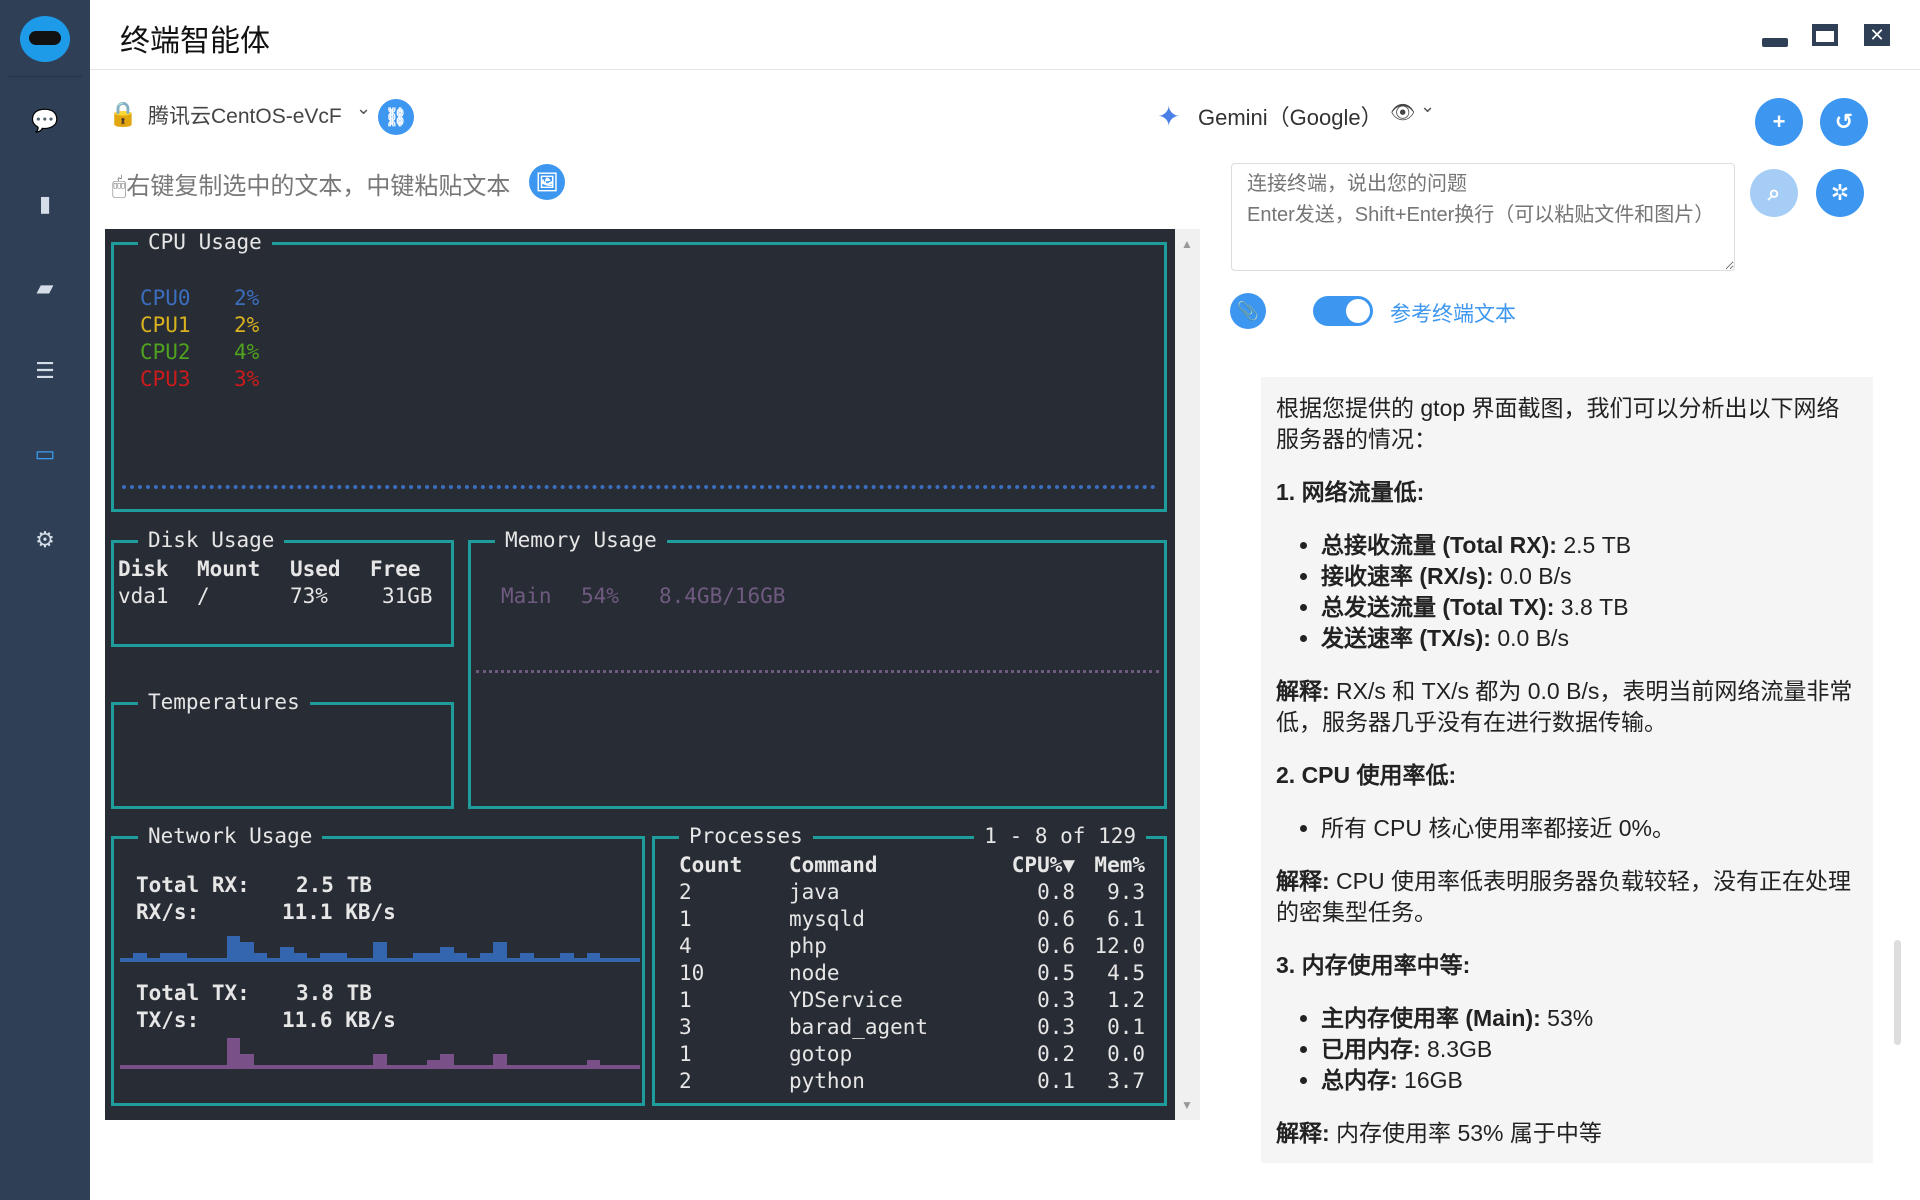 This screenshot has height=1200, width=1920. Describe the element at coordinates (1343, 311) in the screenshot. I see `reference-terminal-toggle` at that location.